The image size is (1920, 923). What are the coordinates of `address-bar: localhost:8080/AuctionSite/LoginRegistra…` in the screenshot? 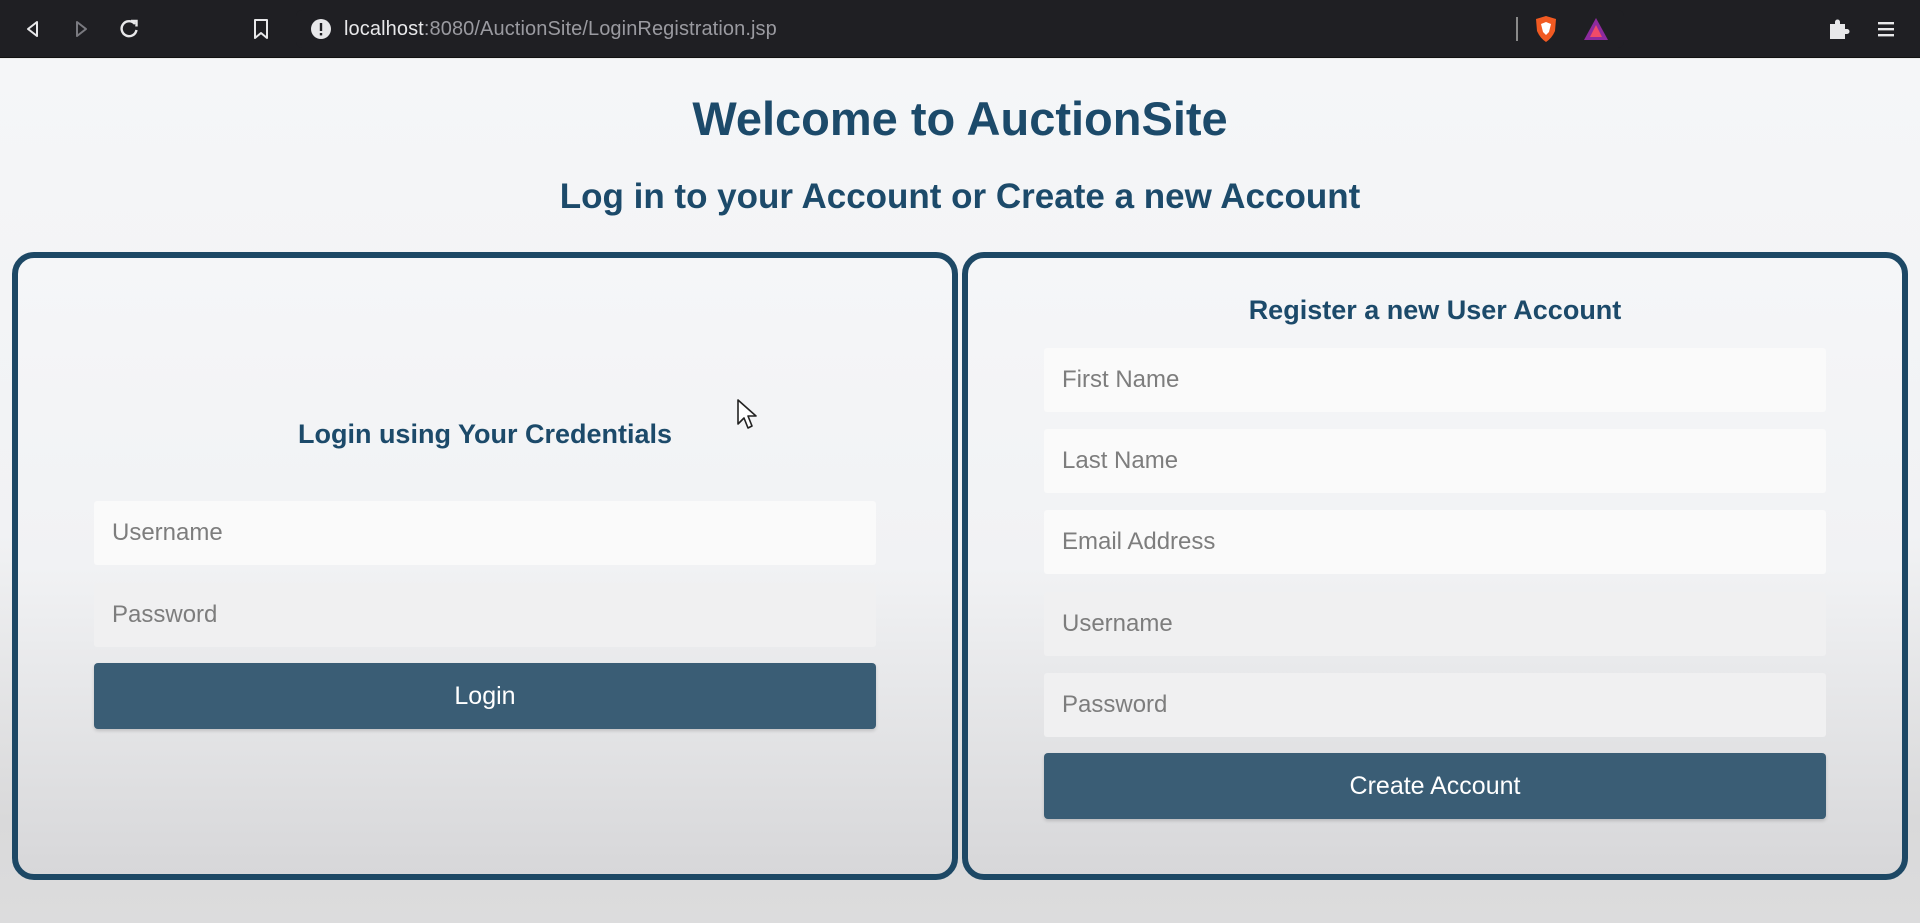 It's located at (960, 29).